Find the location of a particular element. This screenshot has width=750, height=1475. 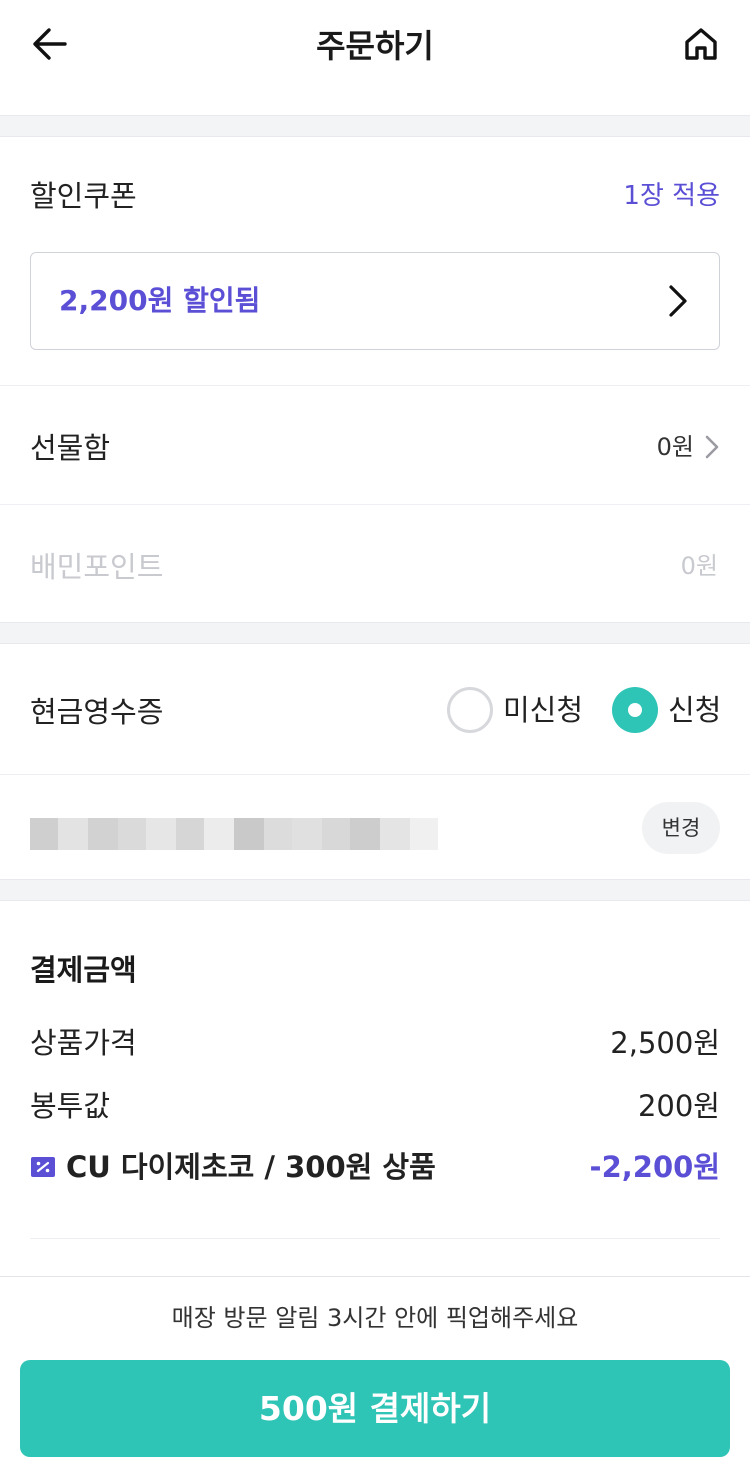

home-icon is located at coordinates (701, 44).